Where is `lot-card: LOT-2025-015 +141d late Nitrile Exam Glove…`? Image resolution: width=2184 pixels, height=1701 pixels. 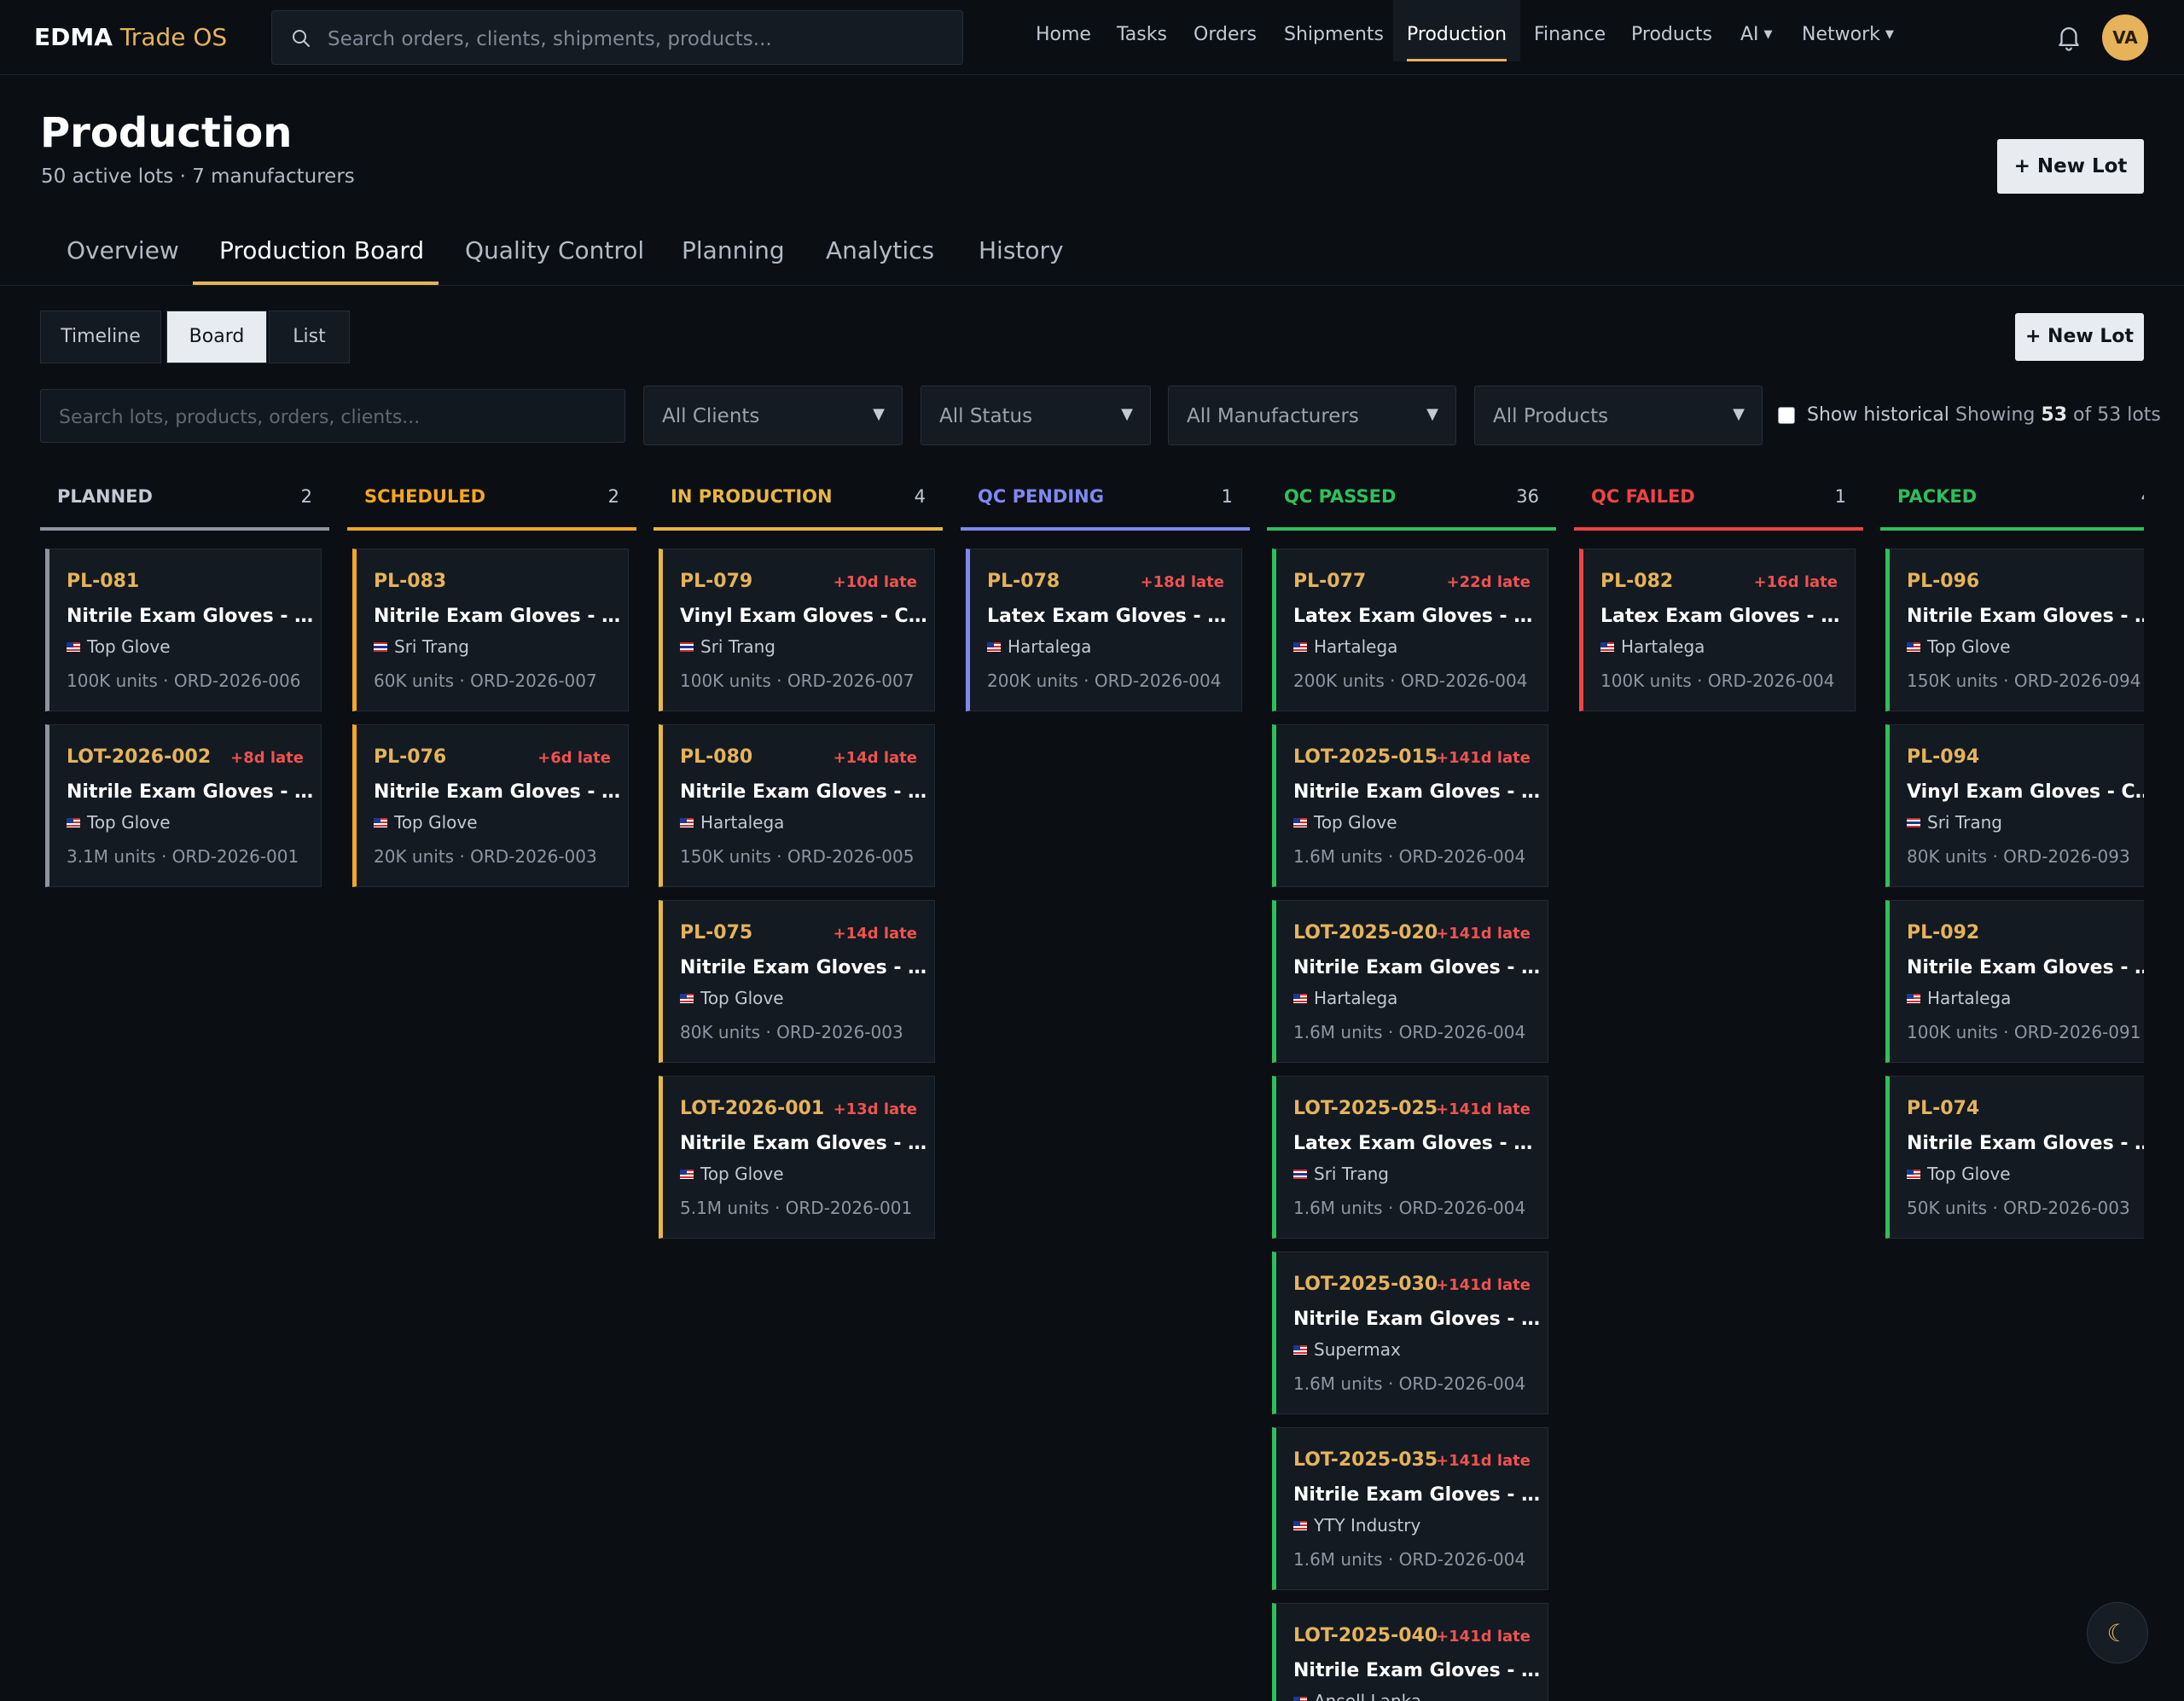
lot-card: LOT-2025-015 +141d late Nitrile Exam Glove… is located at coordinates (1410, 805).